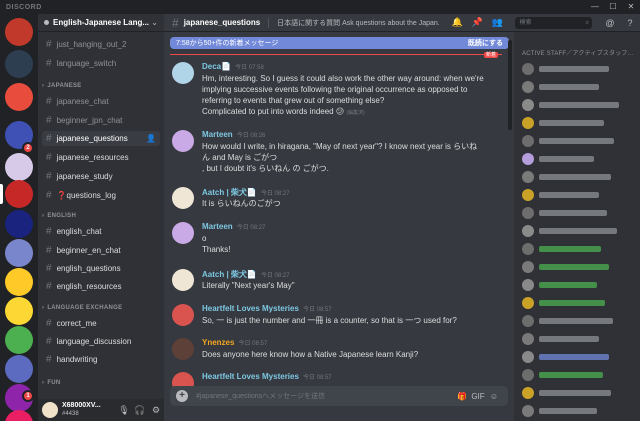  I want to click on gift-icon: 🎁, so click(462, 396).